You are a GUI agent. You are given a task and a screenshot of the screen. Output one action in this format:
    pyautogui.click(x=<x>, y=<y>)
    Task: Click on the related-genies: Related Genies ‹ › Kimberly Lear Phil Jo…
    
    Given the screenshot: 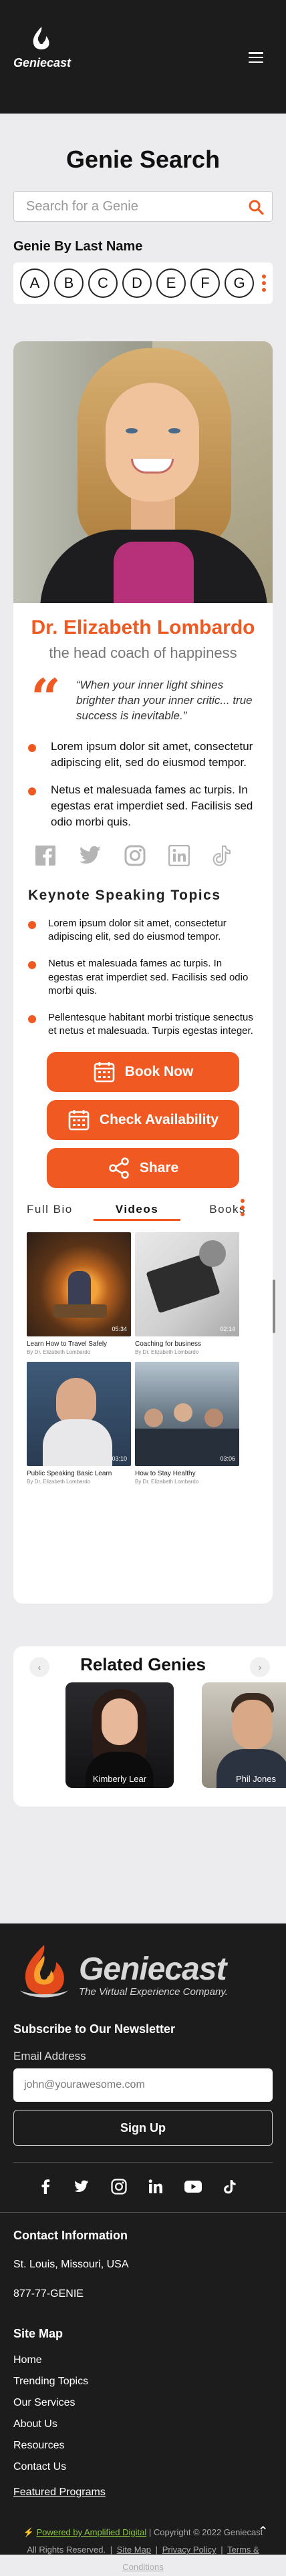 What is the action you would take?
    pyautogui.click(x=149, y=1727)
    